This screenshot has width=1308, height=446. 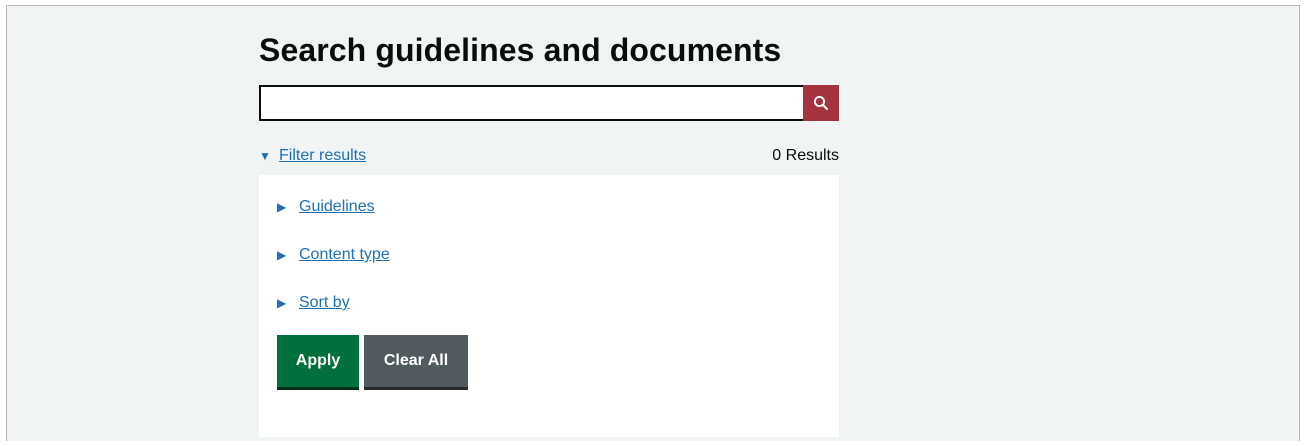 What do you see at coordinates (318, 361) in the screenshot?
I see `apply-button: Apply` at bounding box center [318, 361].